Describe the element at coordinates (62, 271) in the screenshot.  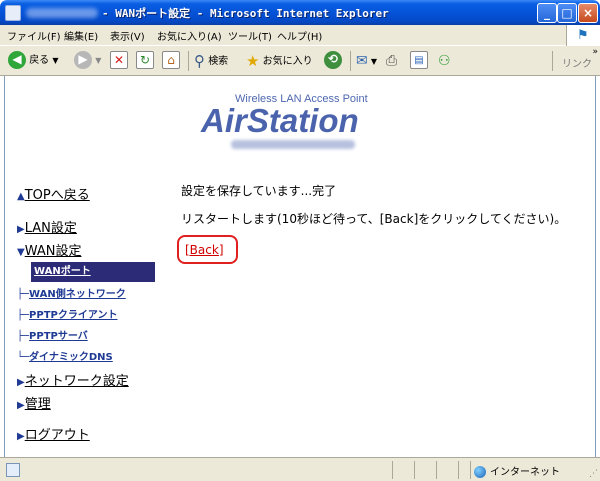
I see `nav-wan-port-link: WANポート` at that location.